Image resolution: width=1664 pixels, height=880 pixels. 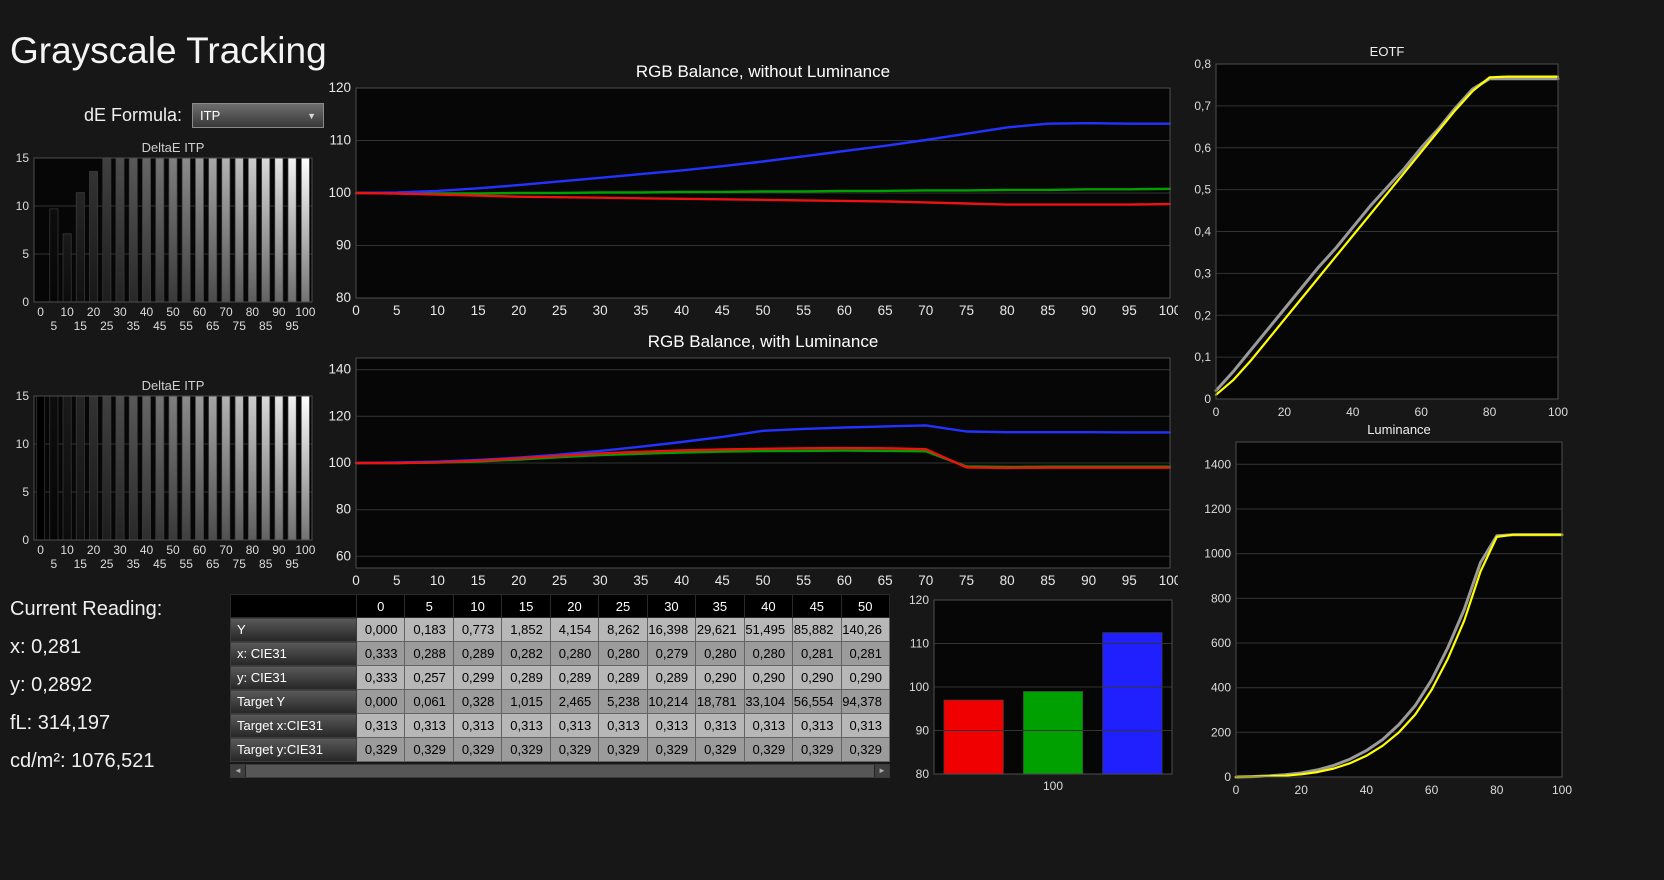 What do you see at coordinates (925, 310) in the screenshot?
I see `svg-text: 70` at bounding box center [925, 310].